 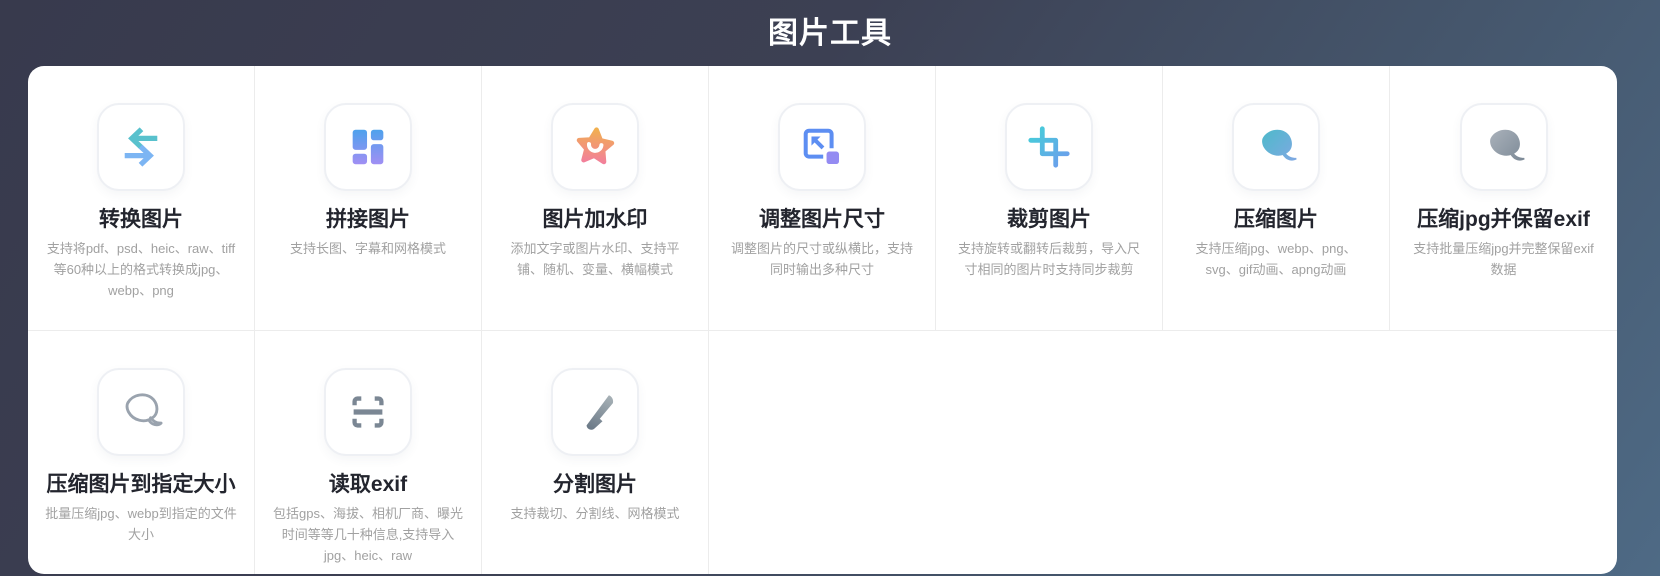 What do you see at coordinates (595, 484) in the screenshot?
I see `tool-card-title: 分割图片` at bounding box center [595, 484].